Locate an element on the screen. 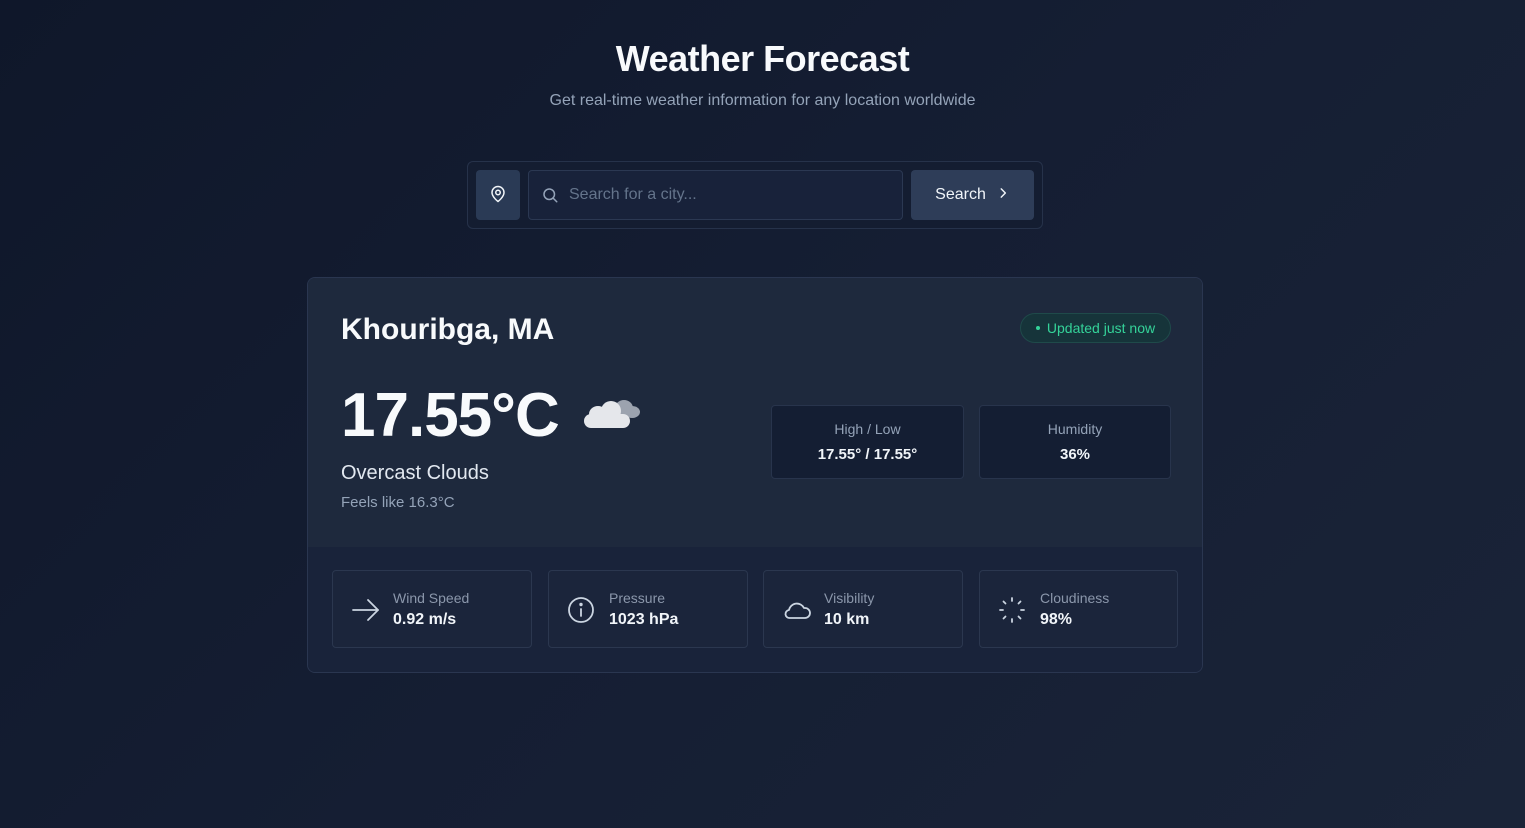 This screenshot has width=1525, height=828. search-icon is located at coordinates (550, 197).